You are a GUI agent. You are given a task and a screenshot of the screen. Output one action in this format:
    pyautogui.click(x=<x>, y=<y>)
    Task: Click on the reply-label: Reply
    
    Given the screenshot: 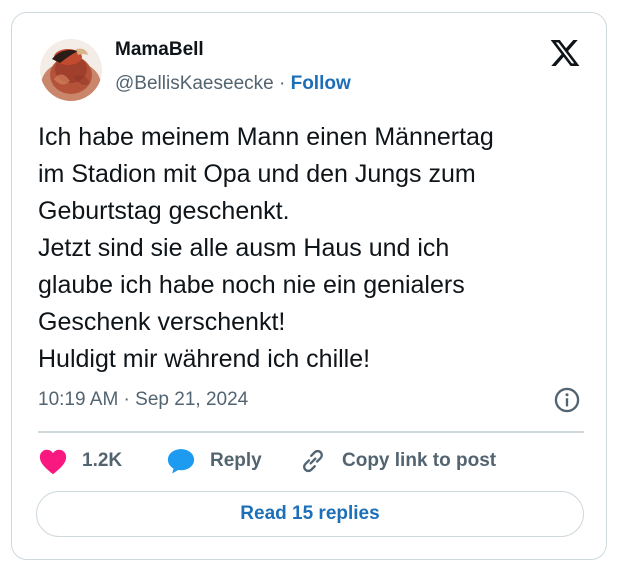 What is the action you would take?
    pyautogui.click(x=236, y=460)
    